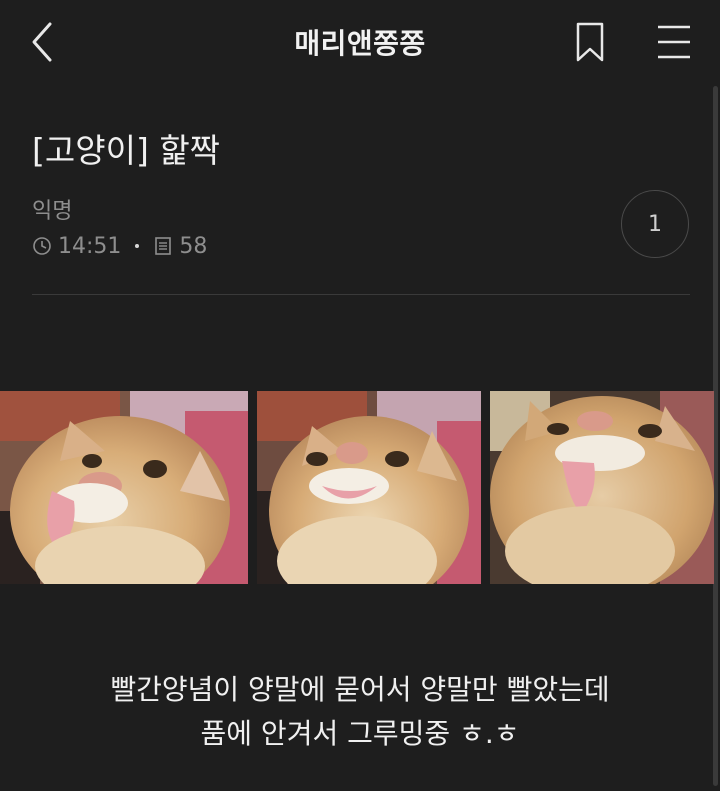 Image resolution: width=720 pixels, height=791 pixels. I want to click on menu-button, so click(674, 42).